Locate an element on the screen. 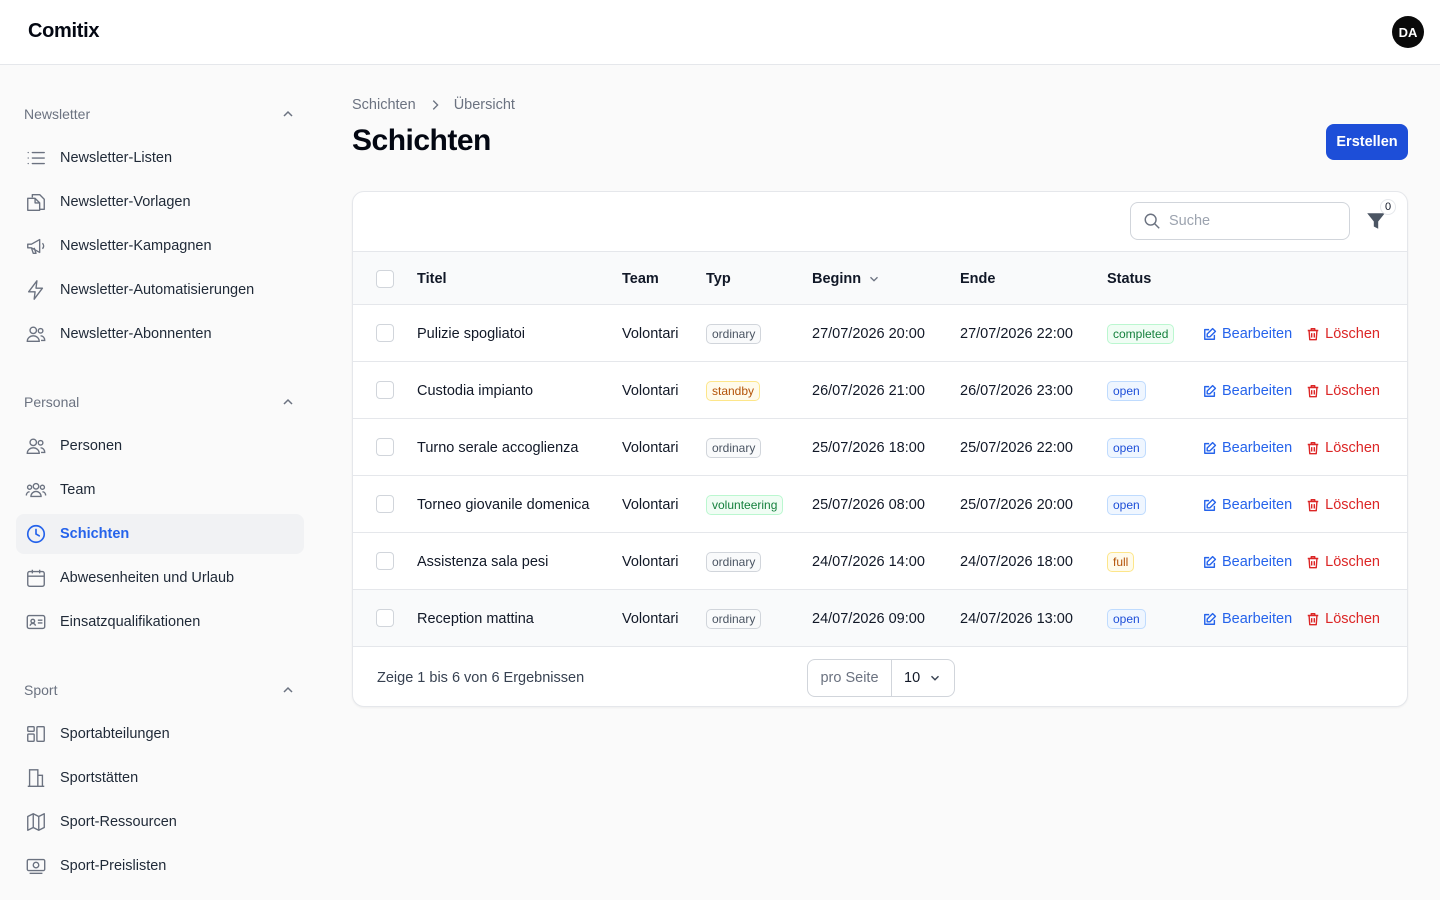 The height and width of the screenshot is (900, 1440). sidebar-item-einsatzqualifikationen: Einsatzqualifikationen is located at coordinates (160, 622).